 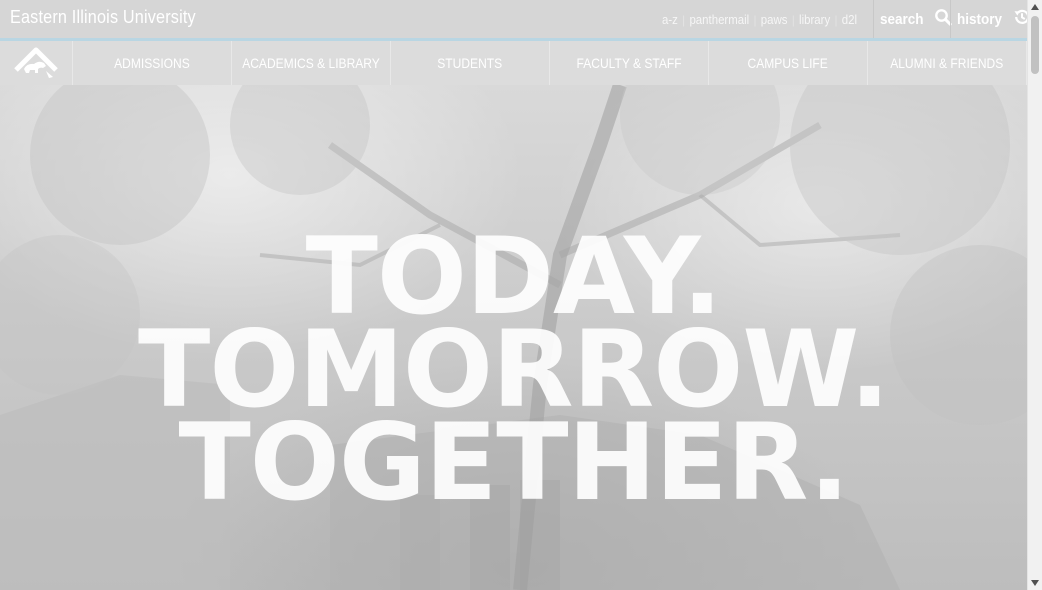 I want to click on history-label: history, so click(x=980, y=19).